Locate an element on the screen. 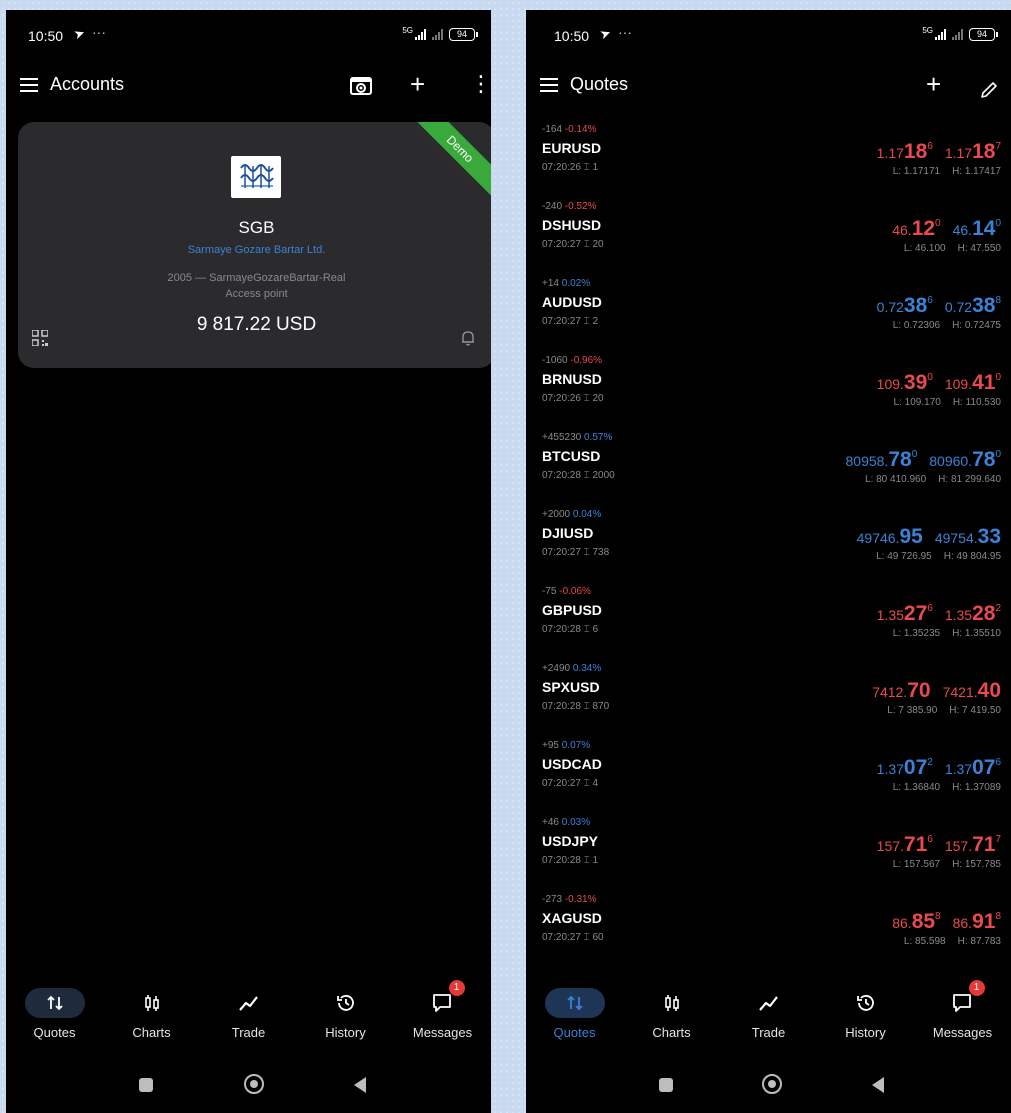  connection-settings-icon is located at coordinates (361, 88).